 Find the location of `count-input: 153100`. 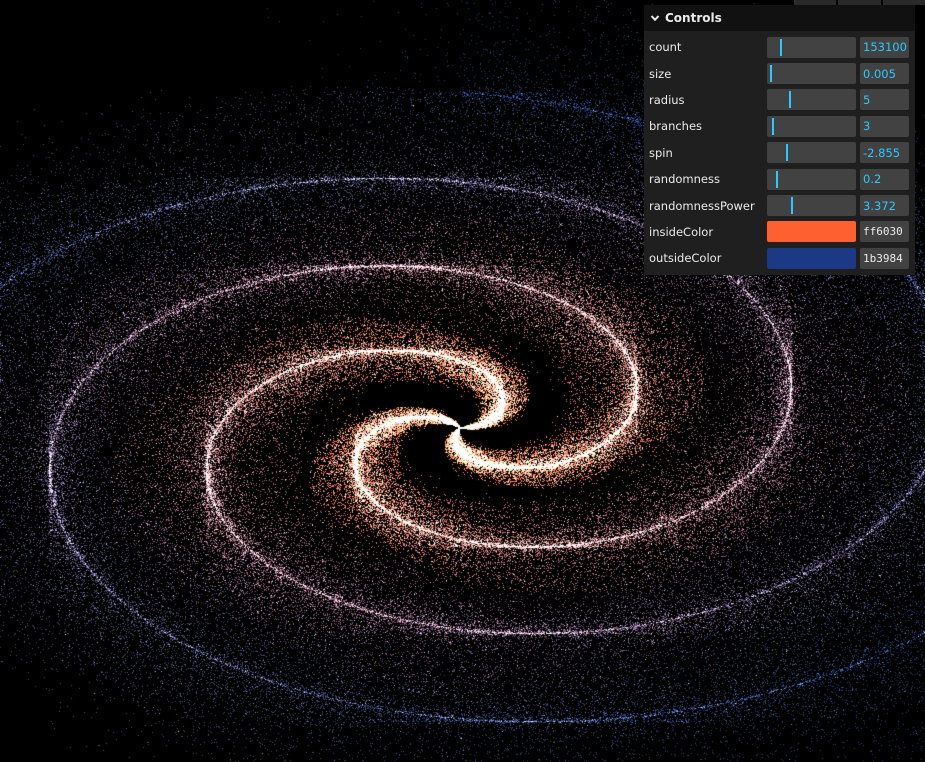

count-input: 153100 is located at coordinates (884, 47).